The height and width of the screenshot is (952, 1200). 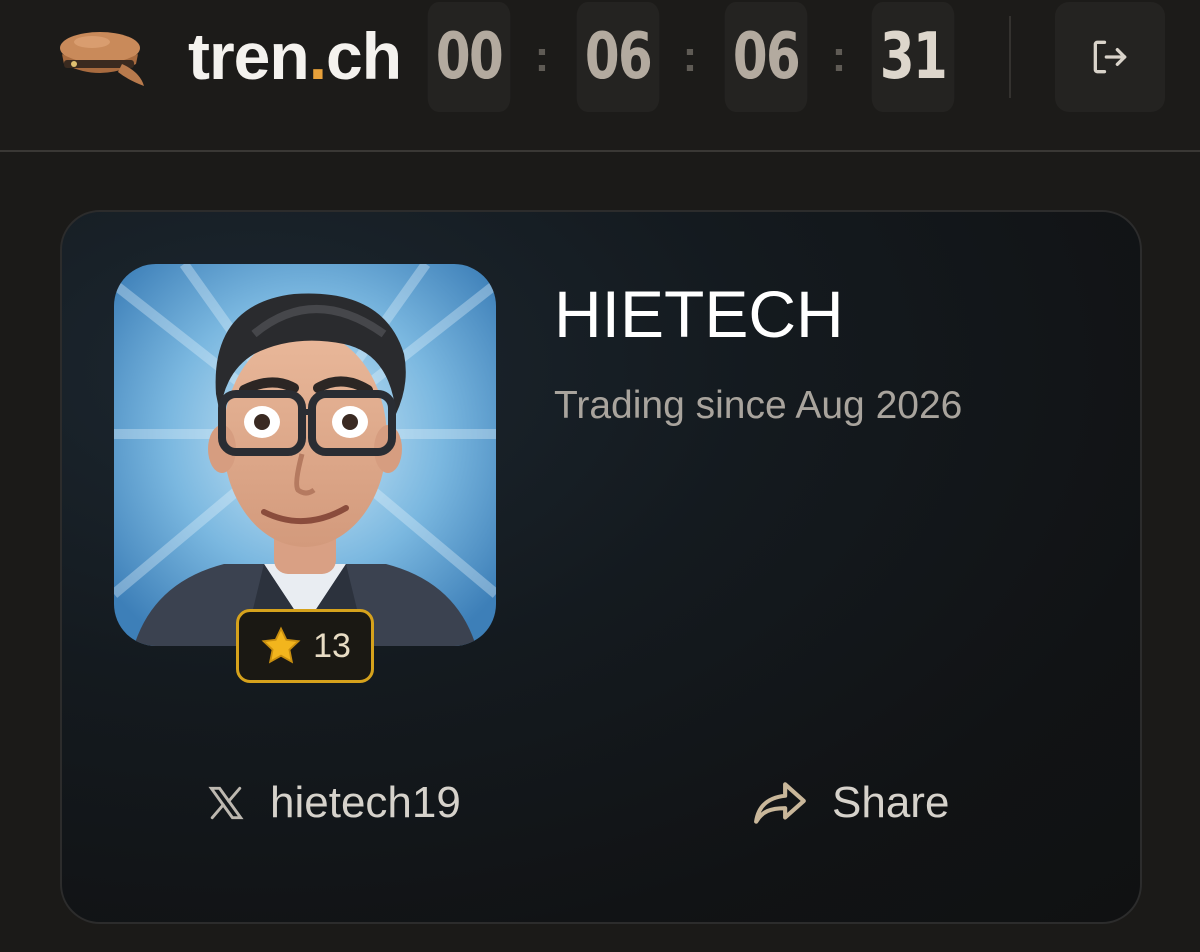 What do you see at coordinates (1010, 57) in the screenshot?
I see `header-divider` at bounding box center [1010, 57].